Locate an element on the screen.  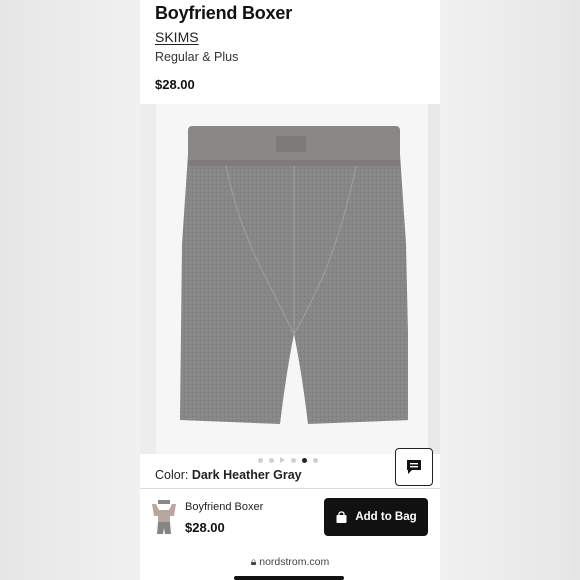
brand-link: SKIMS is located at coordinates (177, 37).